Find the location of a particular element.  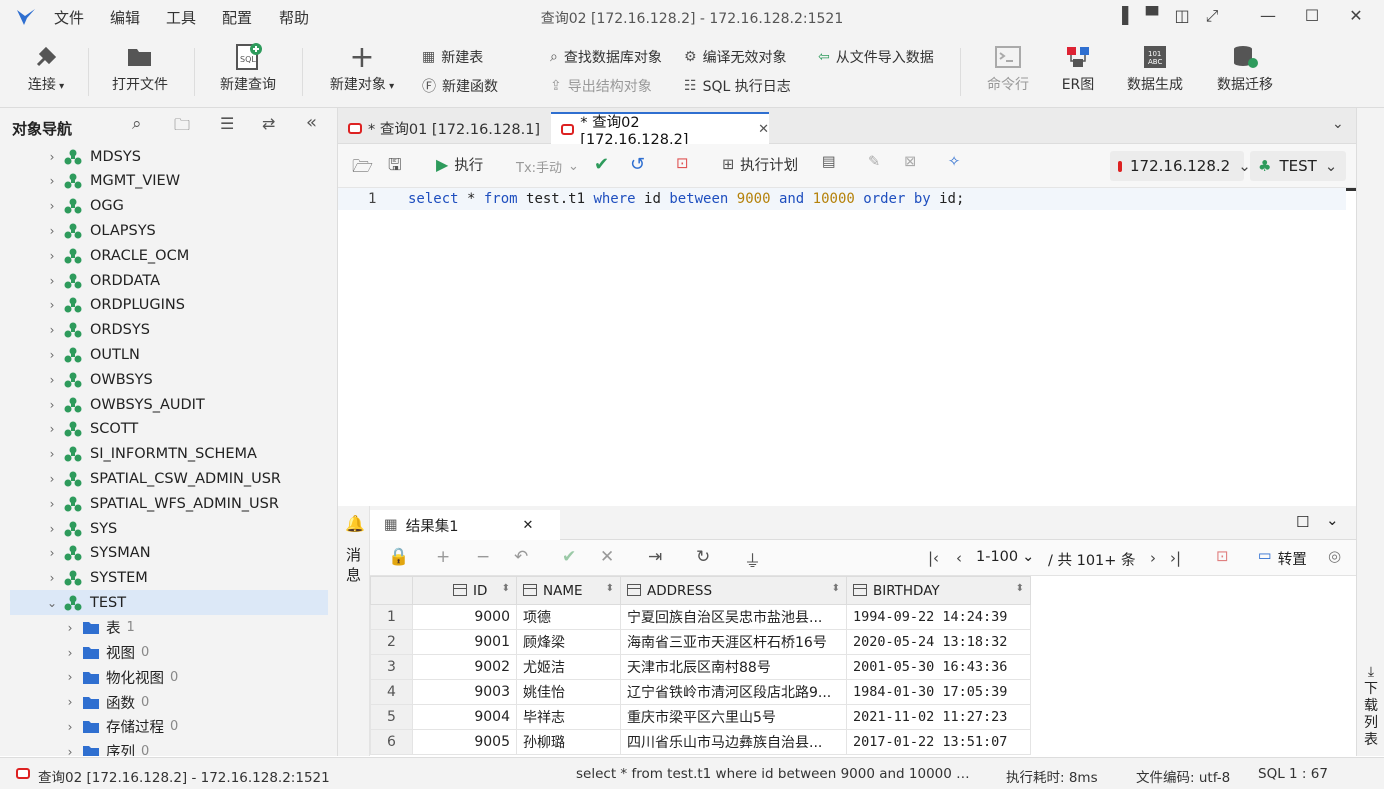

scrollbar-marker is located at coordinates (1351, 189).